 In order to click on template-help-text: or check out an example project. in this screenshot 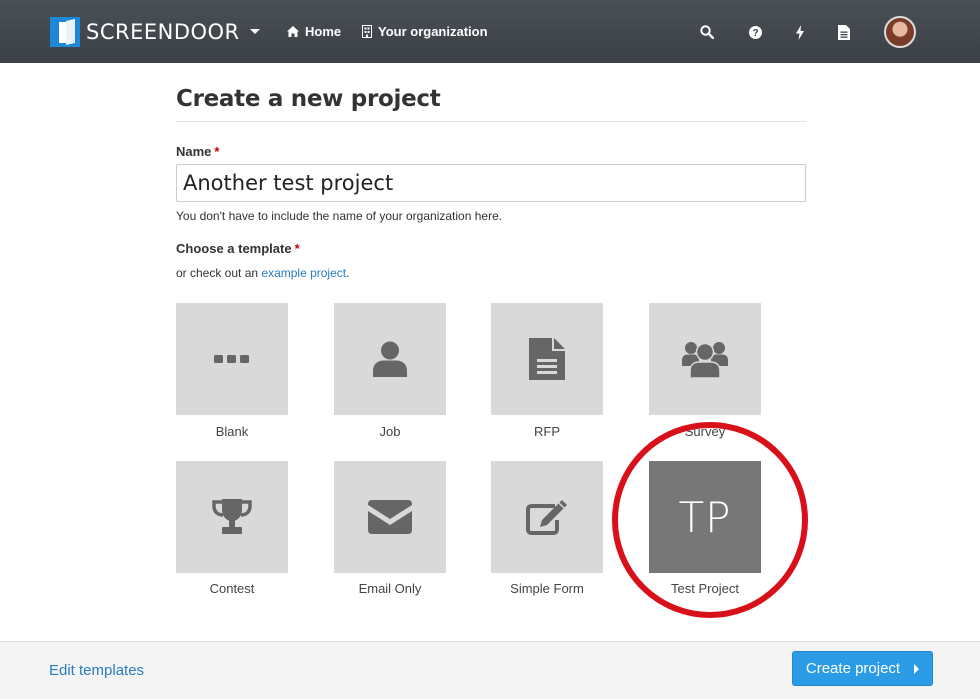, I will do `click(262, 273)`.